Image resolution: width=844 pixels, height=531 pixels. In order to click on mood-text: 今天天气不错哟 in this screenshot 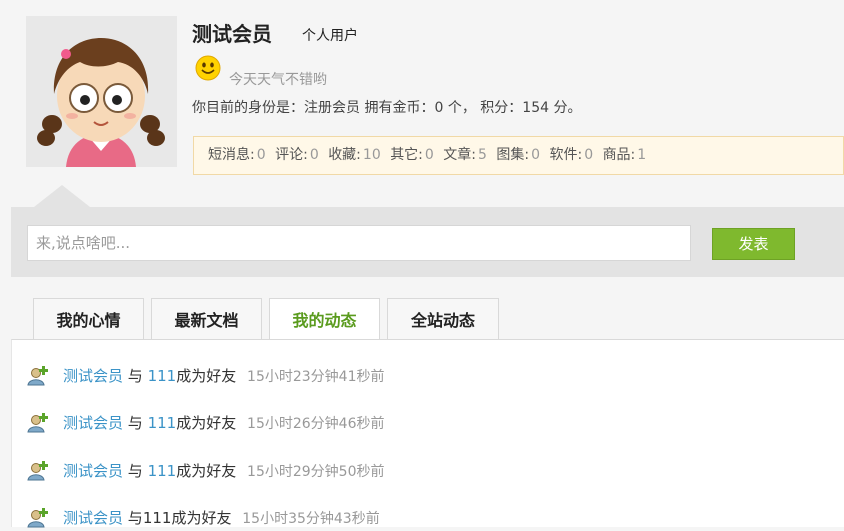, I will do `click(278, 80)`.